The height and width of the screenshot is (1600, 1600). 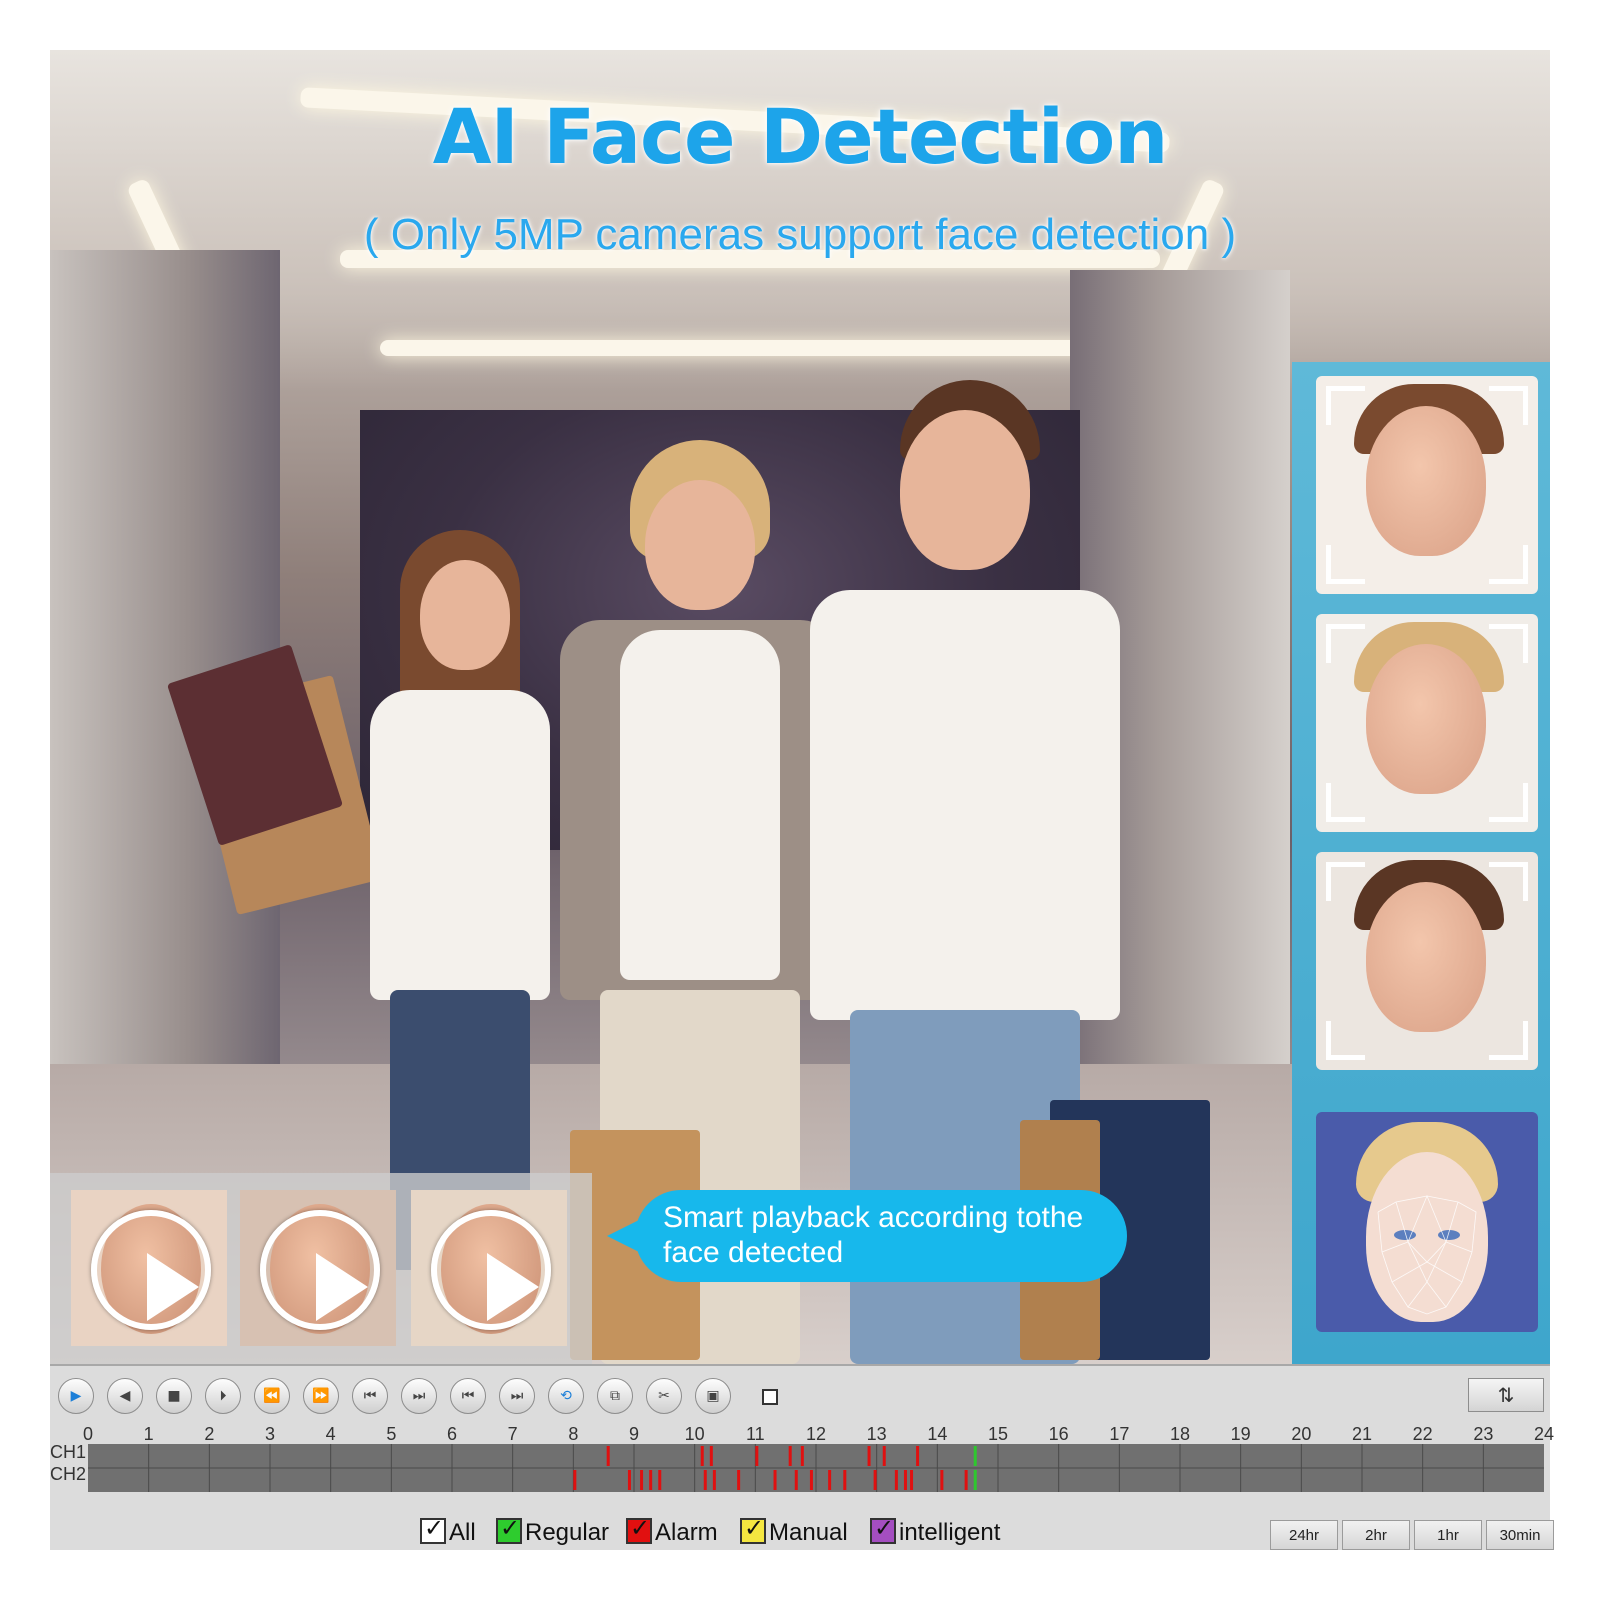 I want to click on detected-face-man, so click(x=1427, y=961).